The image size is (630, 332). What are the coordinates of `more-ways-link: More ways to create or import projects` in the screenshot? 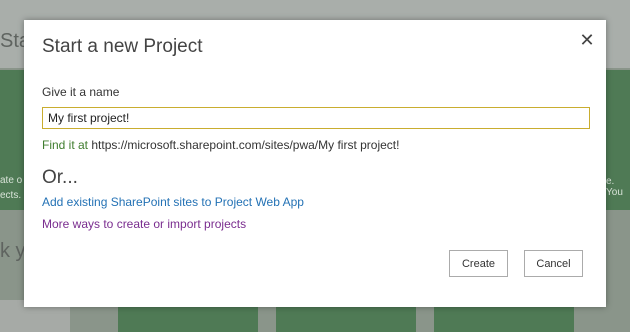 It's located at (144, 224).